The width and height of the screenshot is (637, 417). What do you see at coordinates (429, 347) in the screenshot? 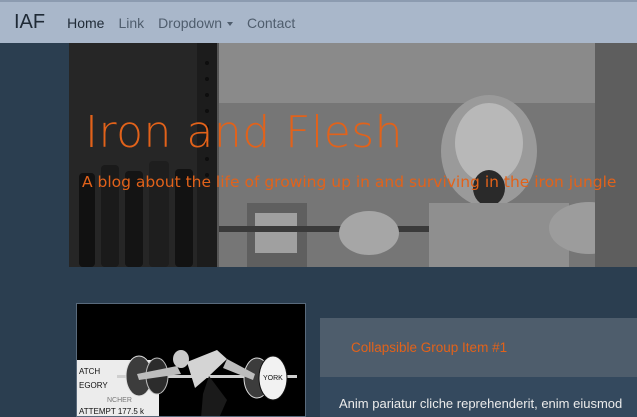
I see `accordion-item-title: Collapsible Group Item #1` at bounding box center [429, 347].